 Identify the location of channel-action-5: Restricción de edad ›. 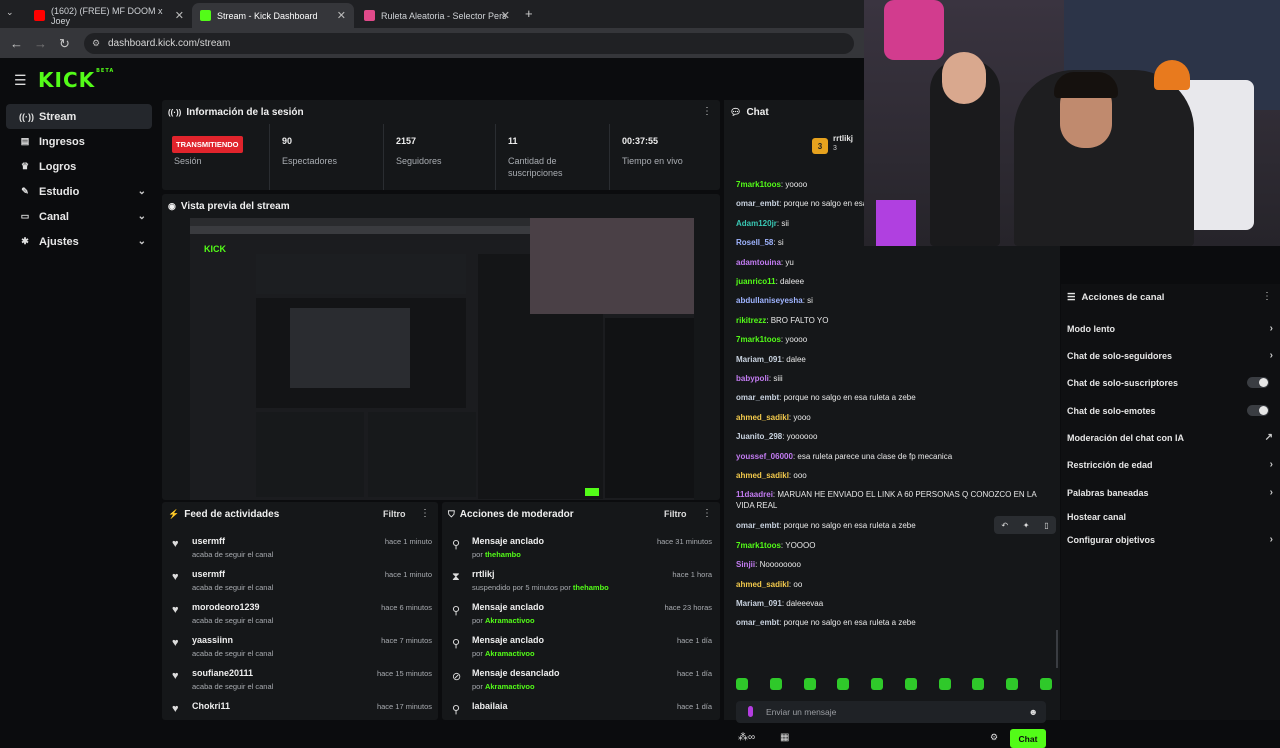
(1170, 464).